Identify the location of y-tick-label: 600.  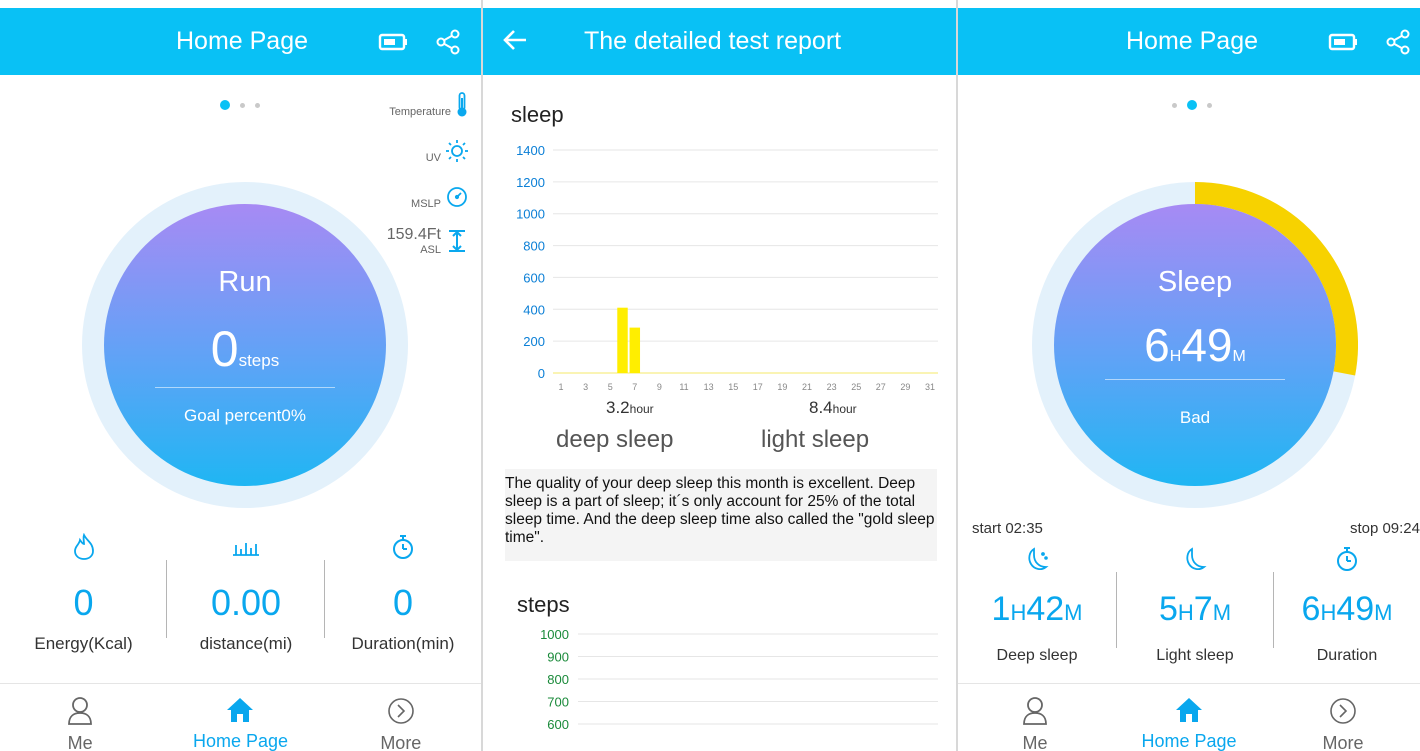
(558, 724).